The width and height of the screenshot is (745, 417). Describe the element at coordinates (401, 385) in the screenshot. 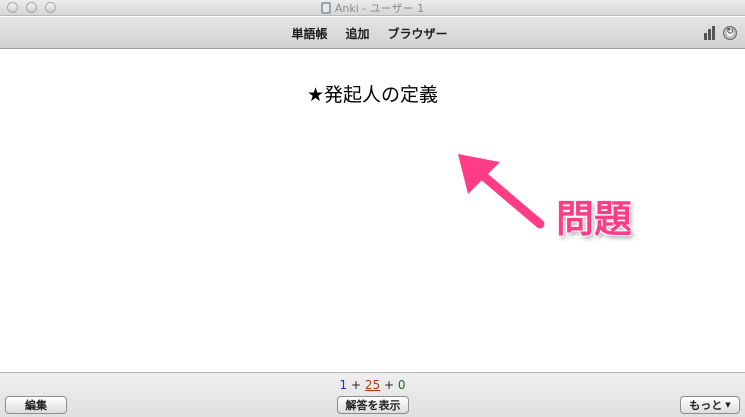

I see `review-count: 0` at that location.